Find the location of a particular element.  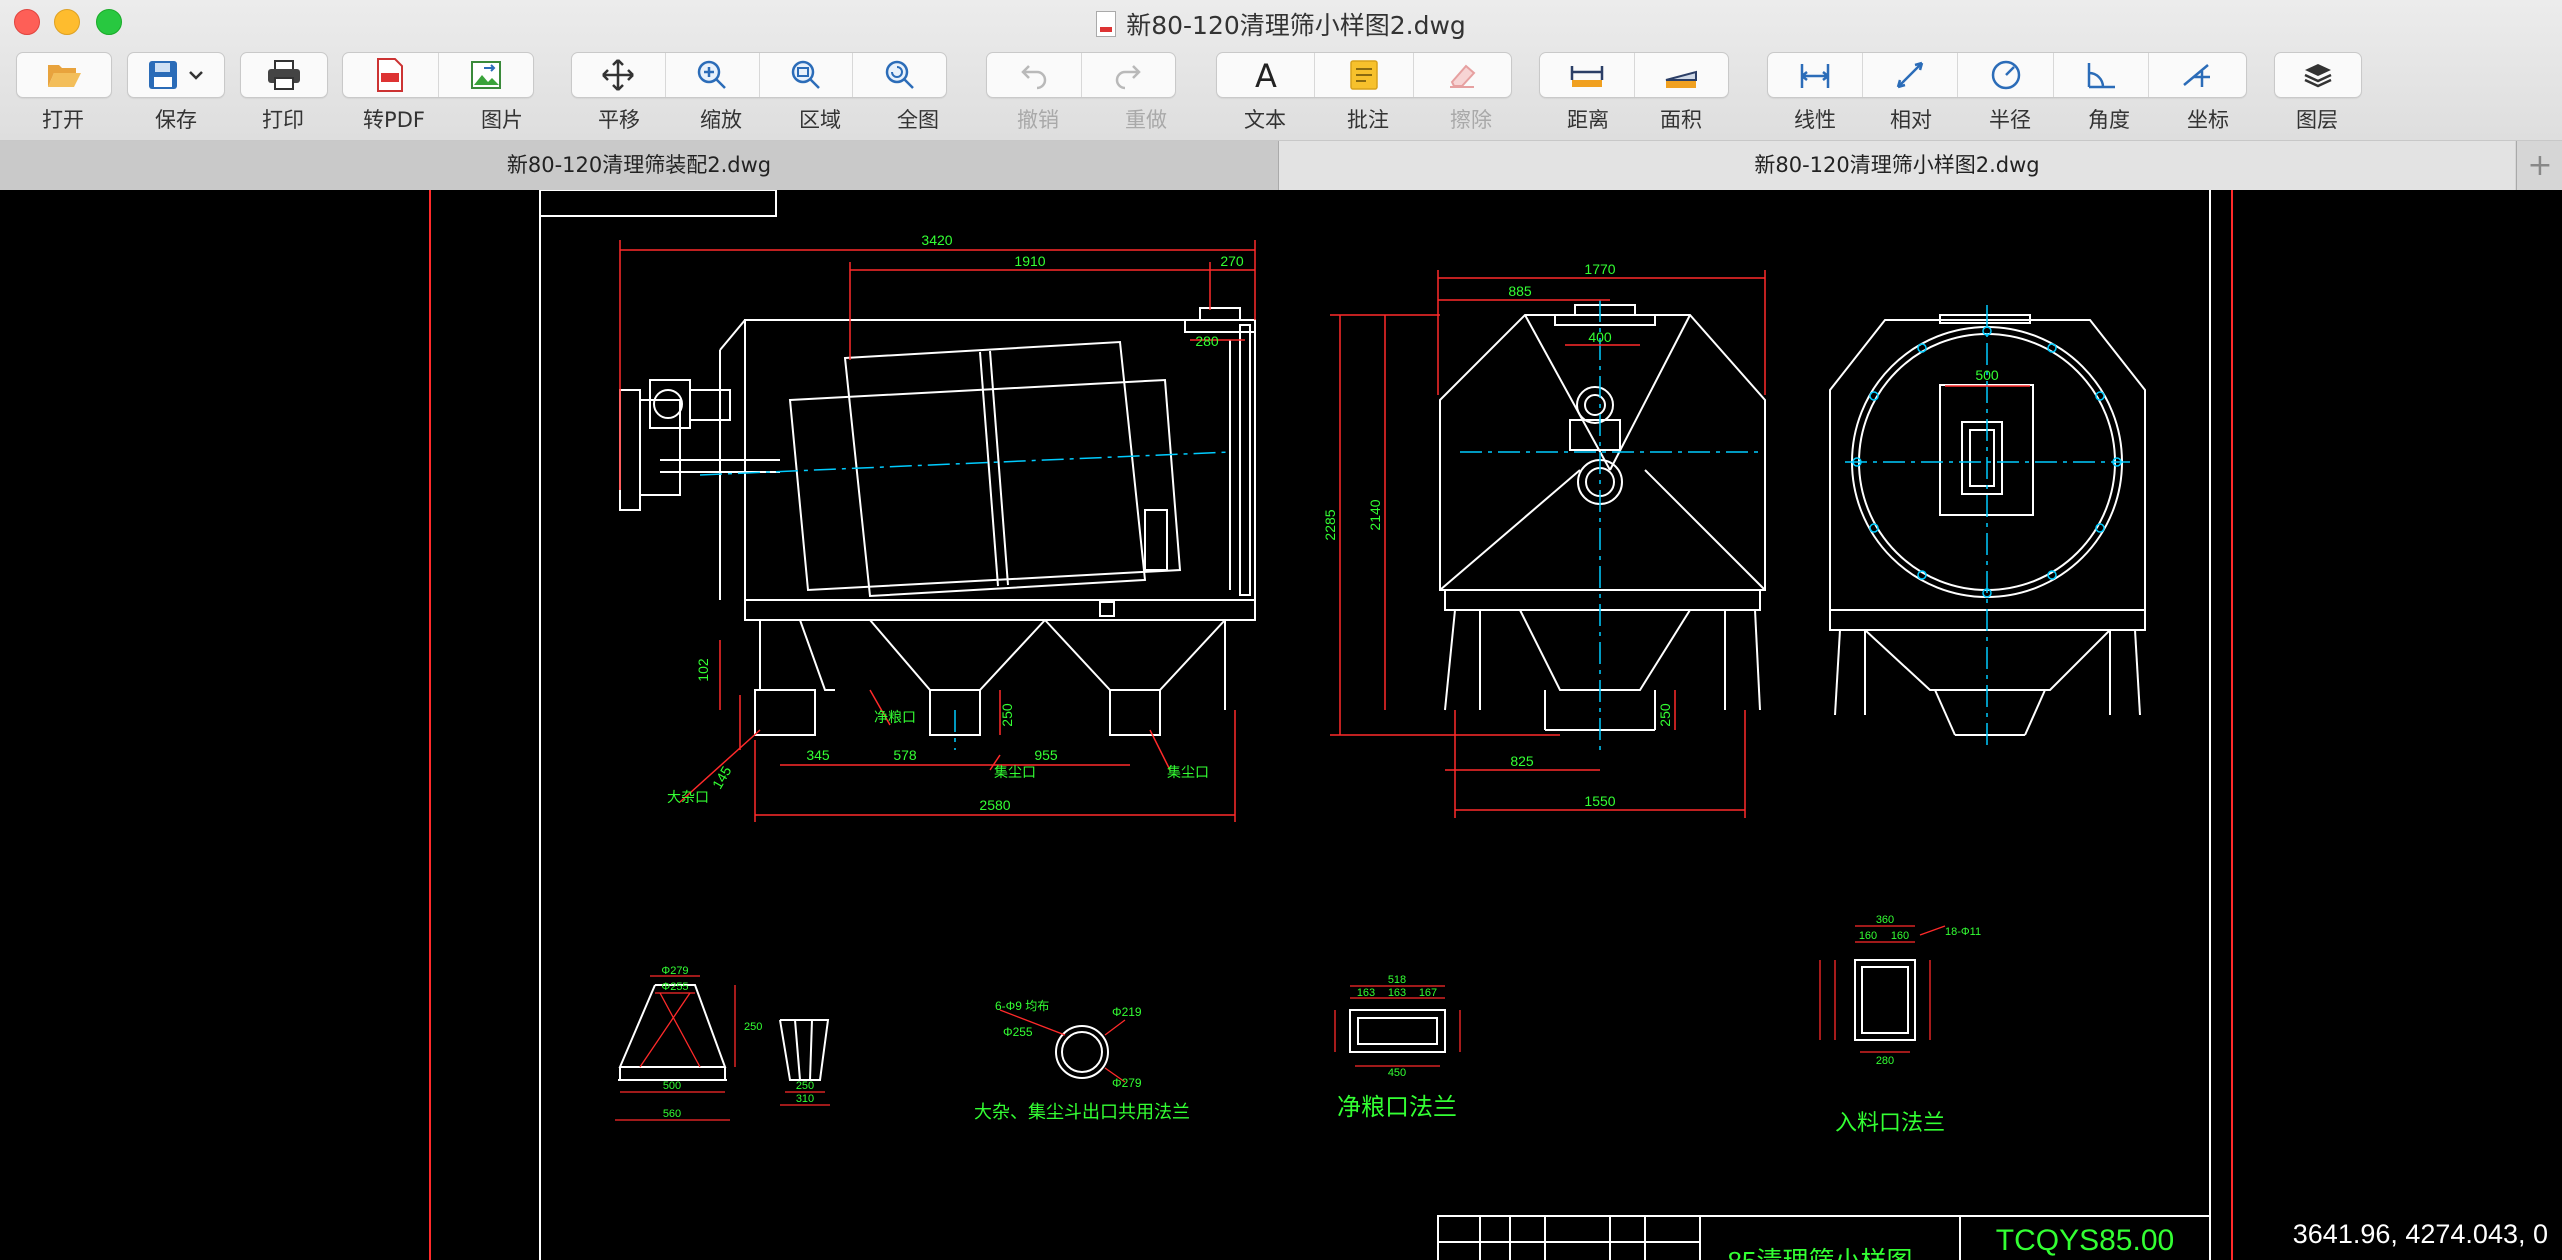

image-export-icon is located at coordinates (485, 75).